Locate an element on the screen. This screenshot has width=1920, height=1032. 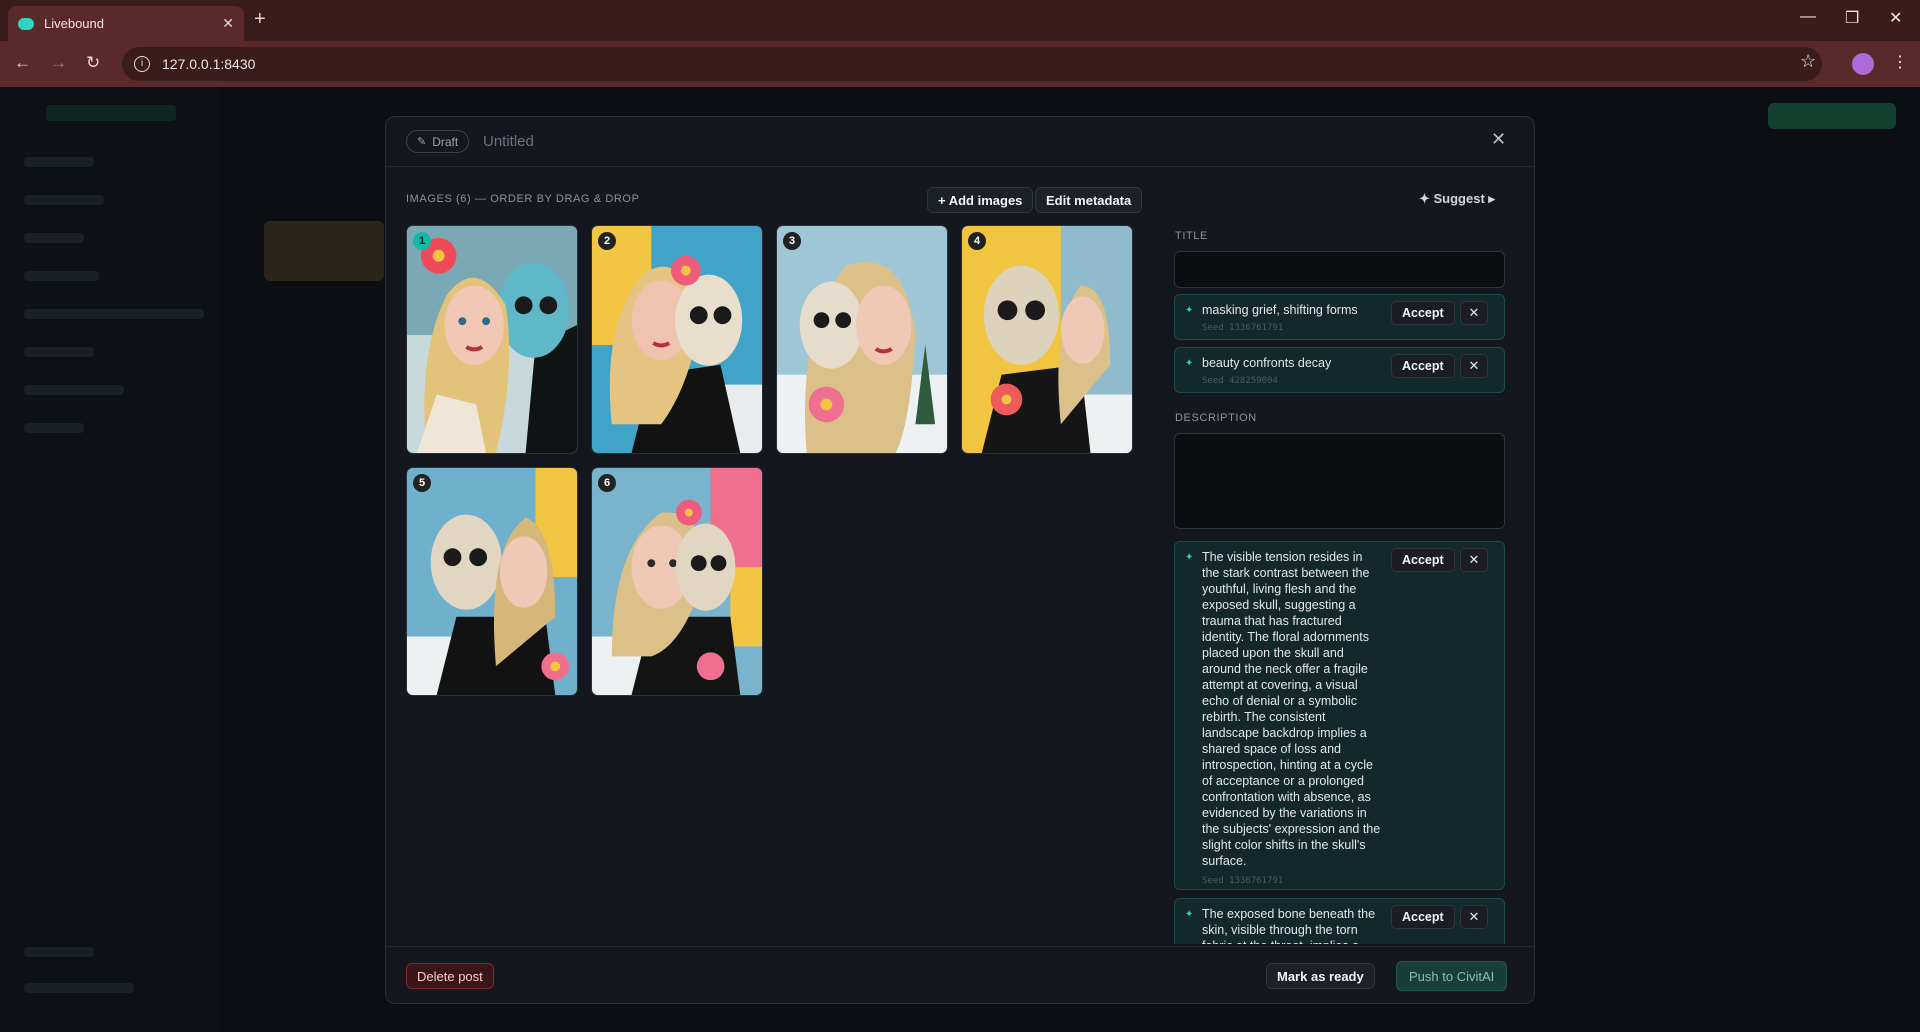
suggestion-seed: Seed 428259004 is located at coordinates (1240, 381).